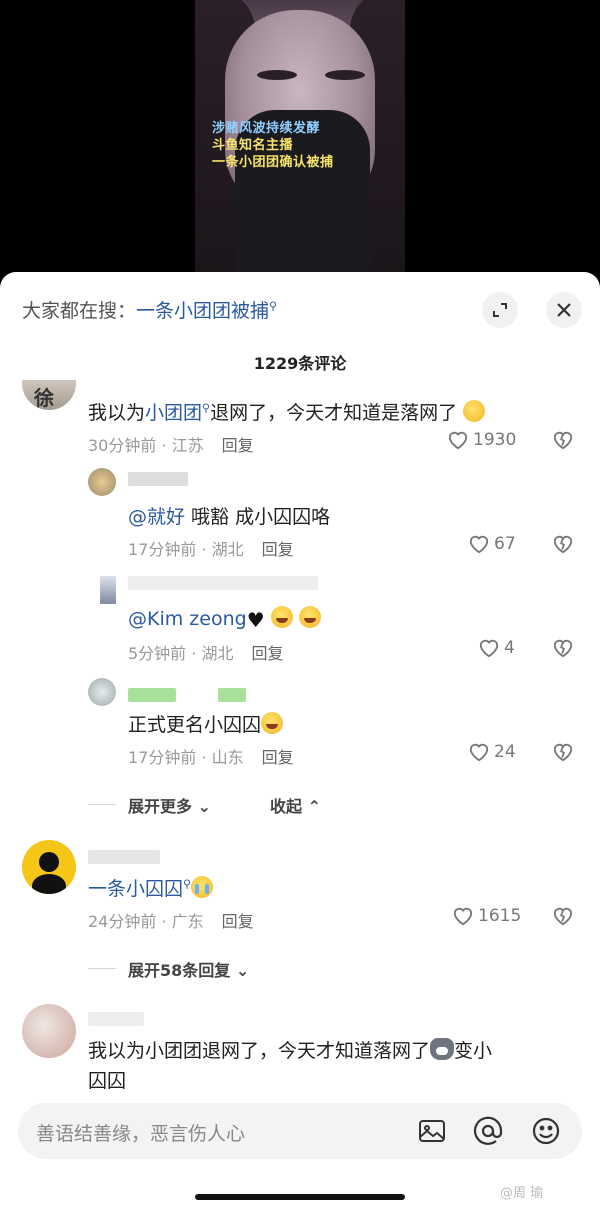  What do you see at coordinates (79, 311) in the screenshot?
I see `search-prefix: 大家都在搜：` at bounding box center [79, 311].